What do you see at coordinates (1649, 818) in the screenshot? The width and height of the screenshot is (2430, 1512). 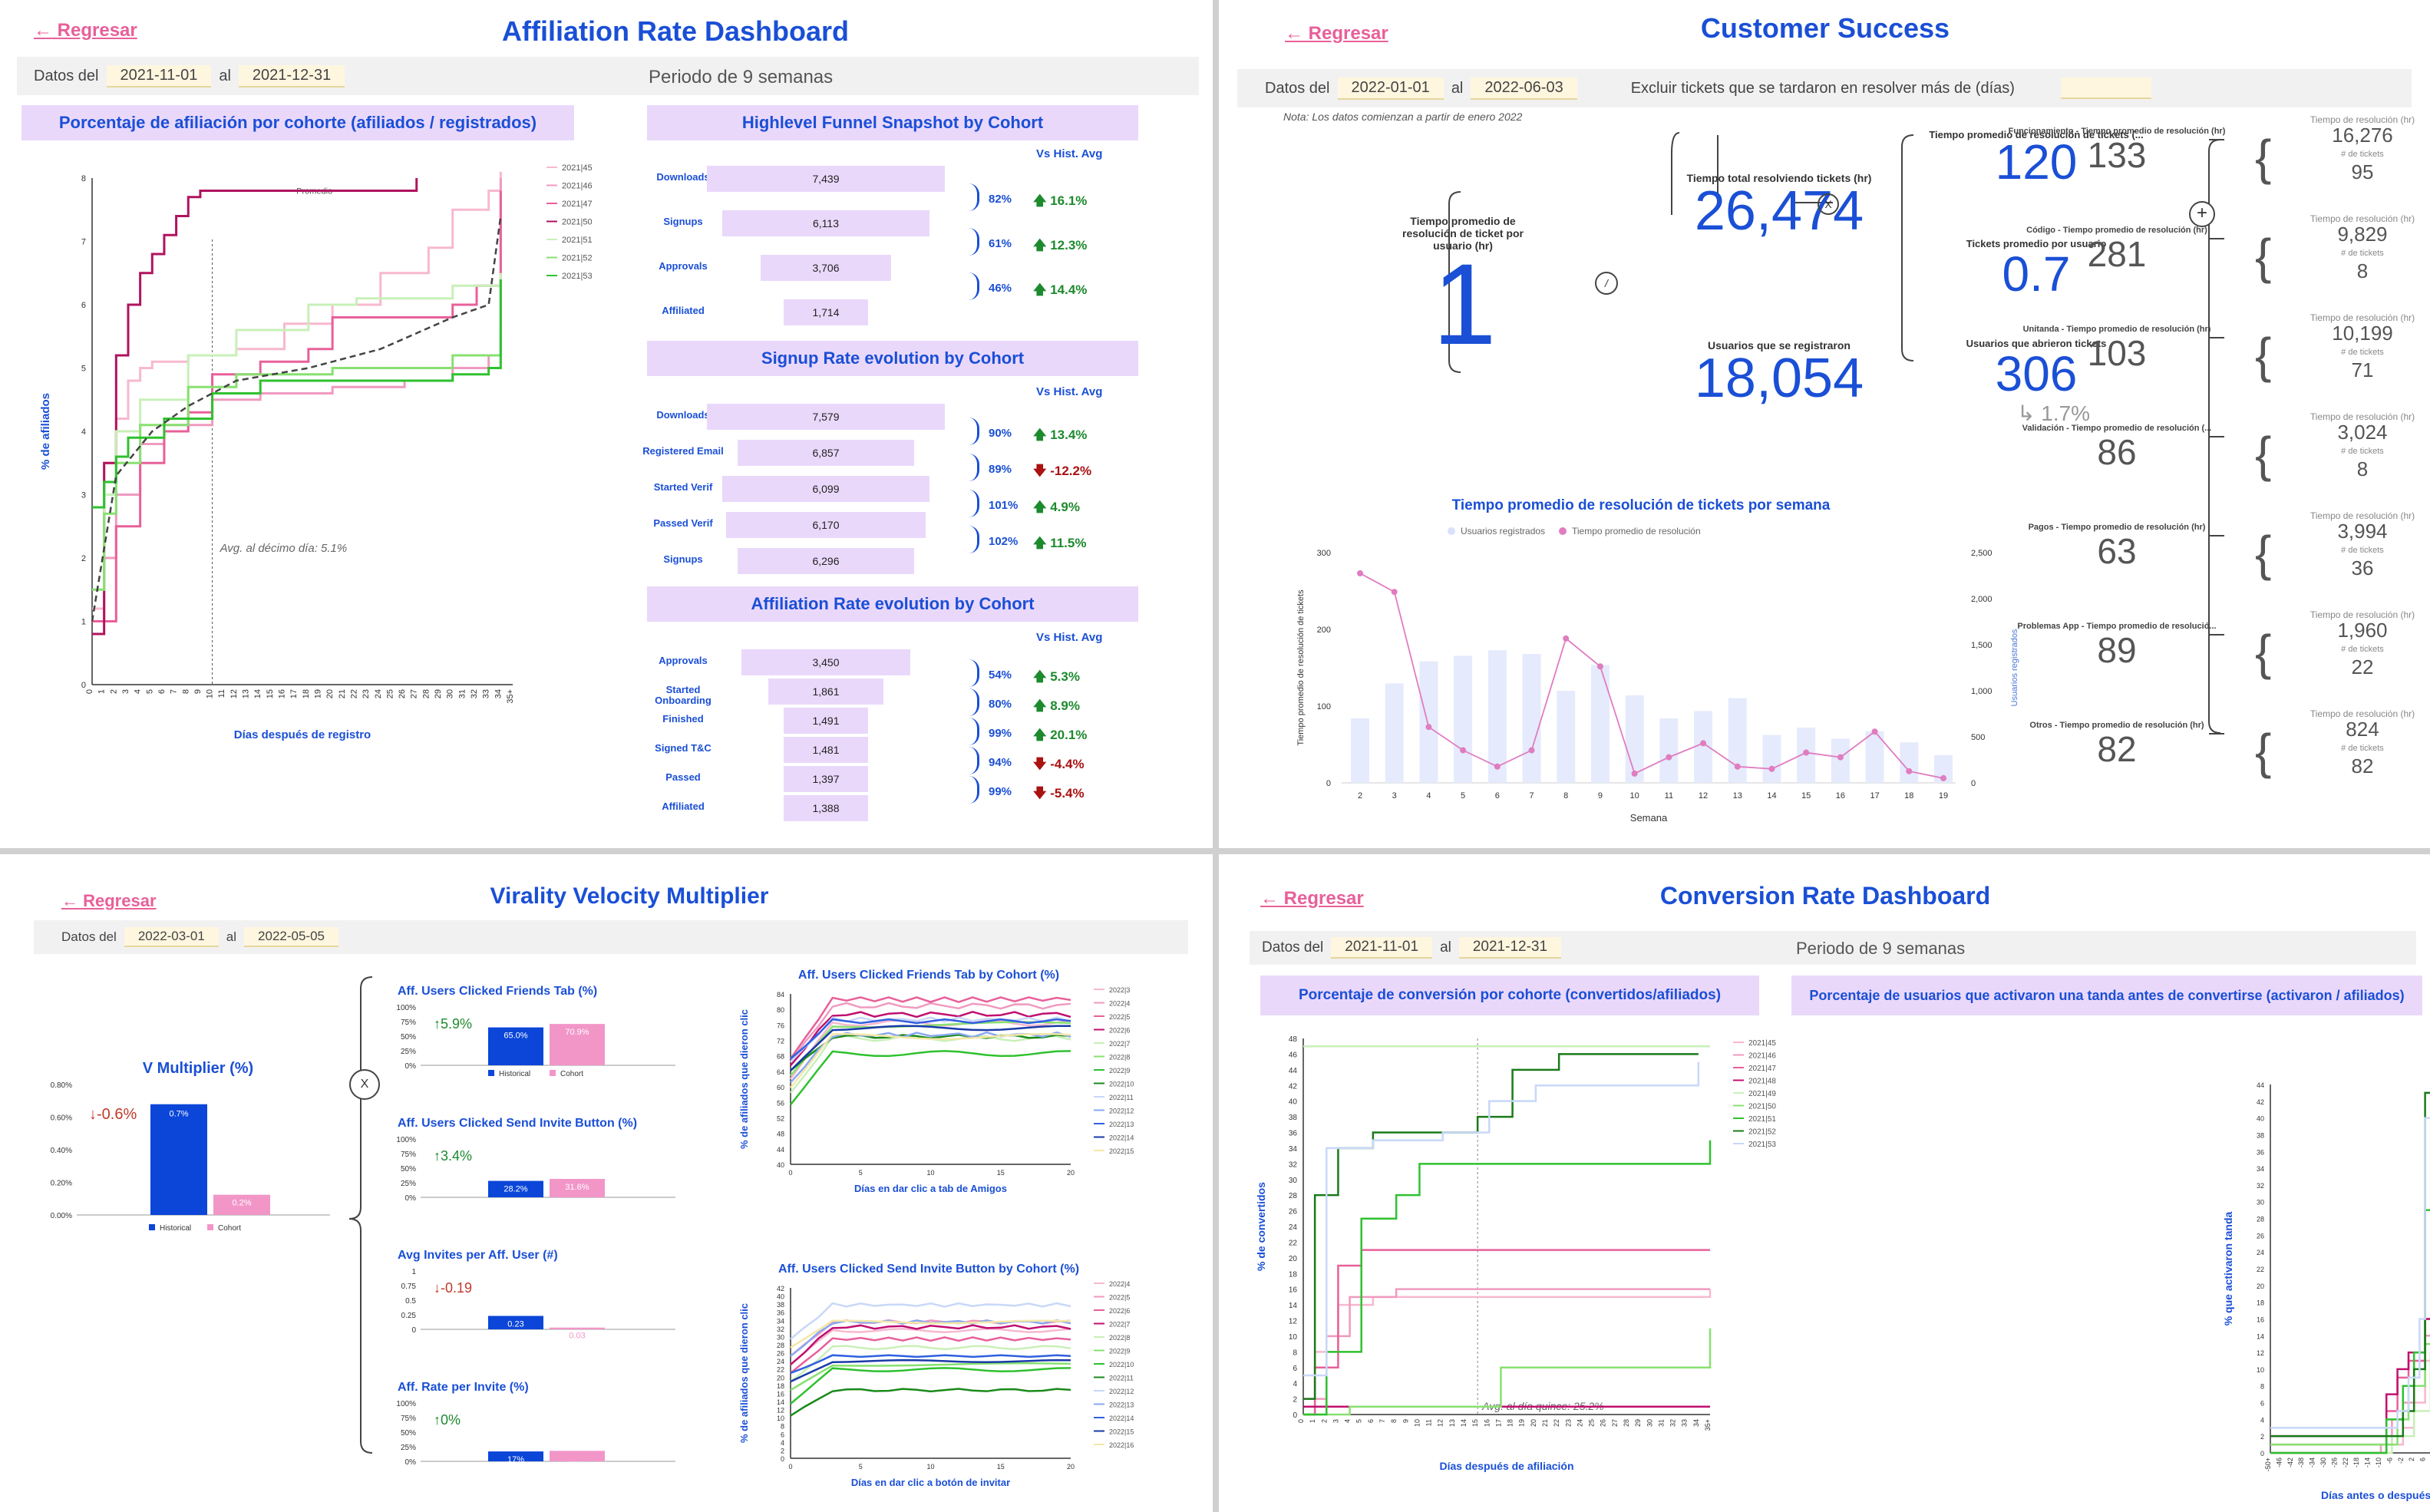 I see `x-axis-title: Semana` at bounding box center [1649, 818].